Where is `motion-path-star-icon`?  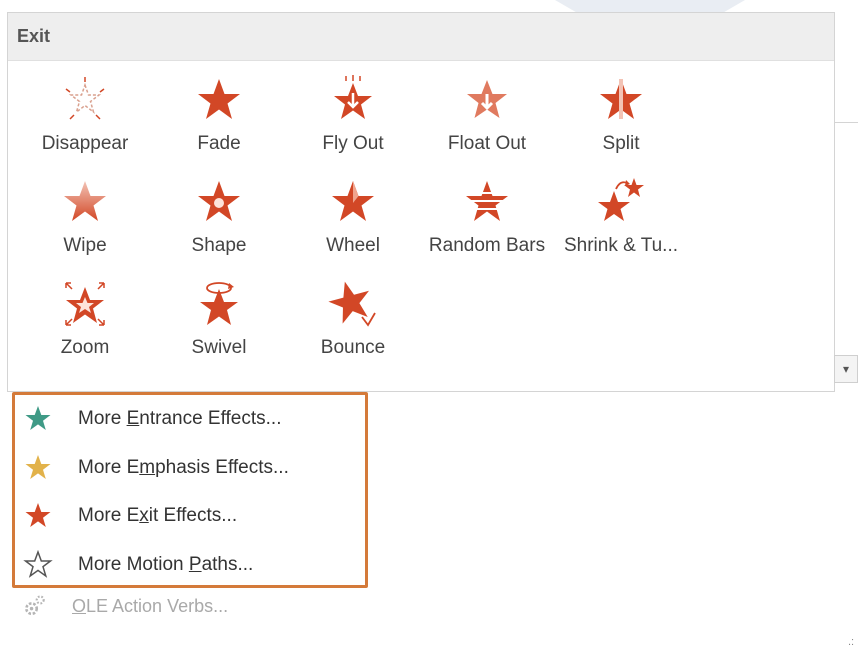 motion-path-star-icon is located at coordinates (38, 564).